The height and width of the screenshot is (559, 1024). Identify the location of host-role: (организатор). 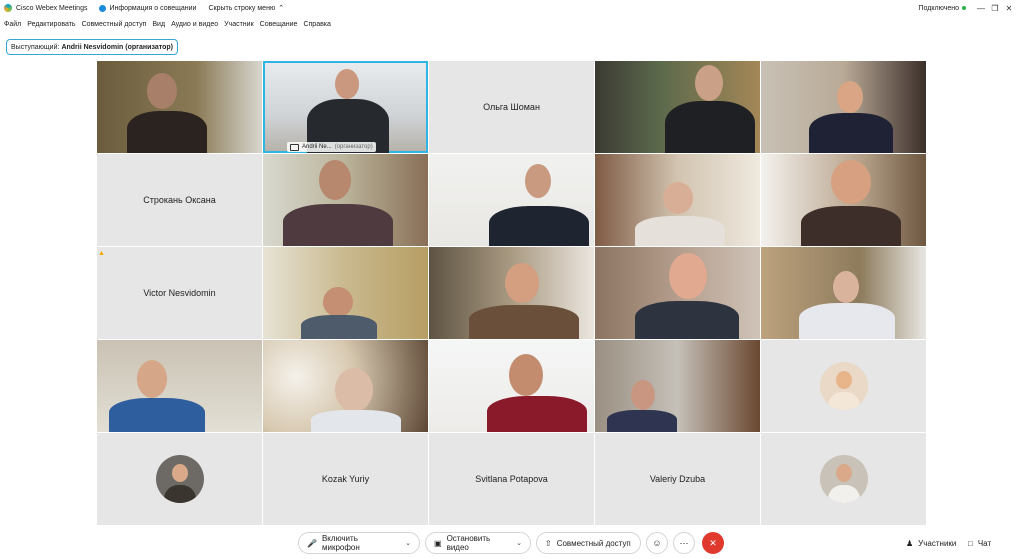
(353, 147).